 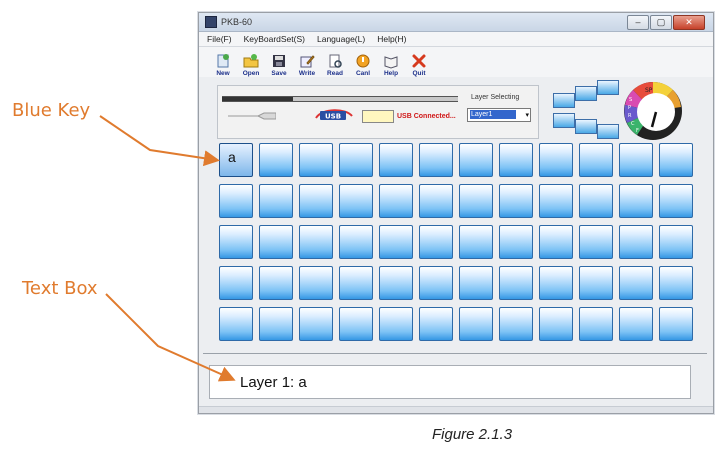 What do you see at coordinates (391, 39) in the screenshot?
I see `menu-help: Help(H)` at bounding box center [391, 39].